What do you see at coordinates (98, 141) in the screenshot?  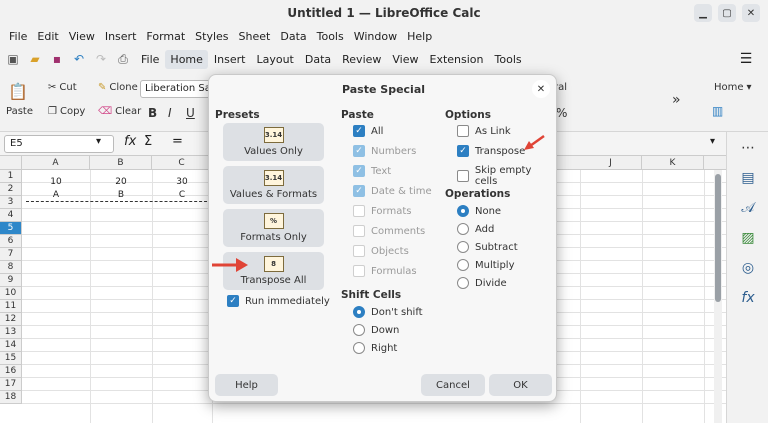 I see `name-box-dropdown-icon: ▾` at bounding box center [98, 141].